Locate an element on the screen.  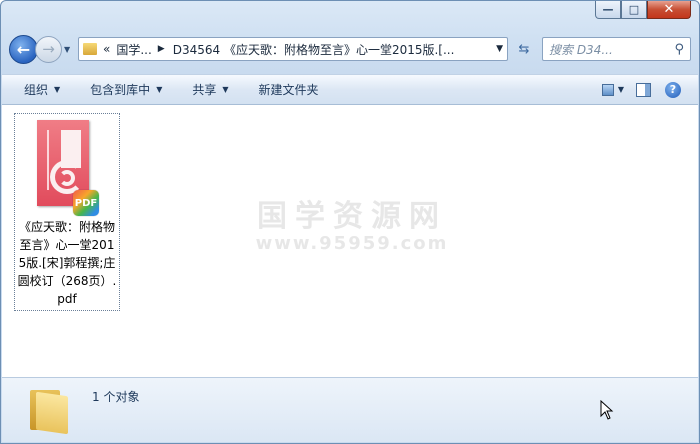
forward-button: → is located at coordinates (48, 49).